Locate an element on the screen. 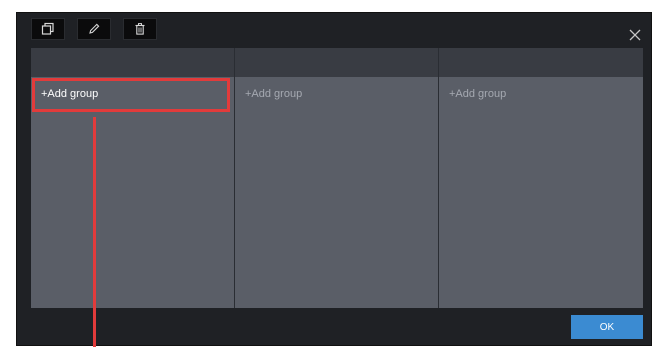 Image resolution: width=660 pixels, height=354 pixels. ok-button: OK is located at coordinates (607, 327).